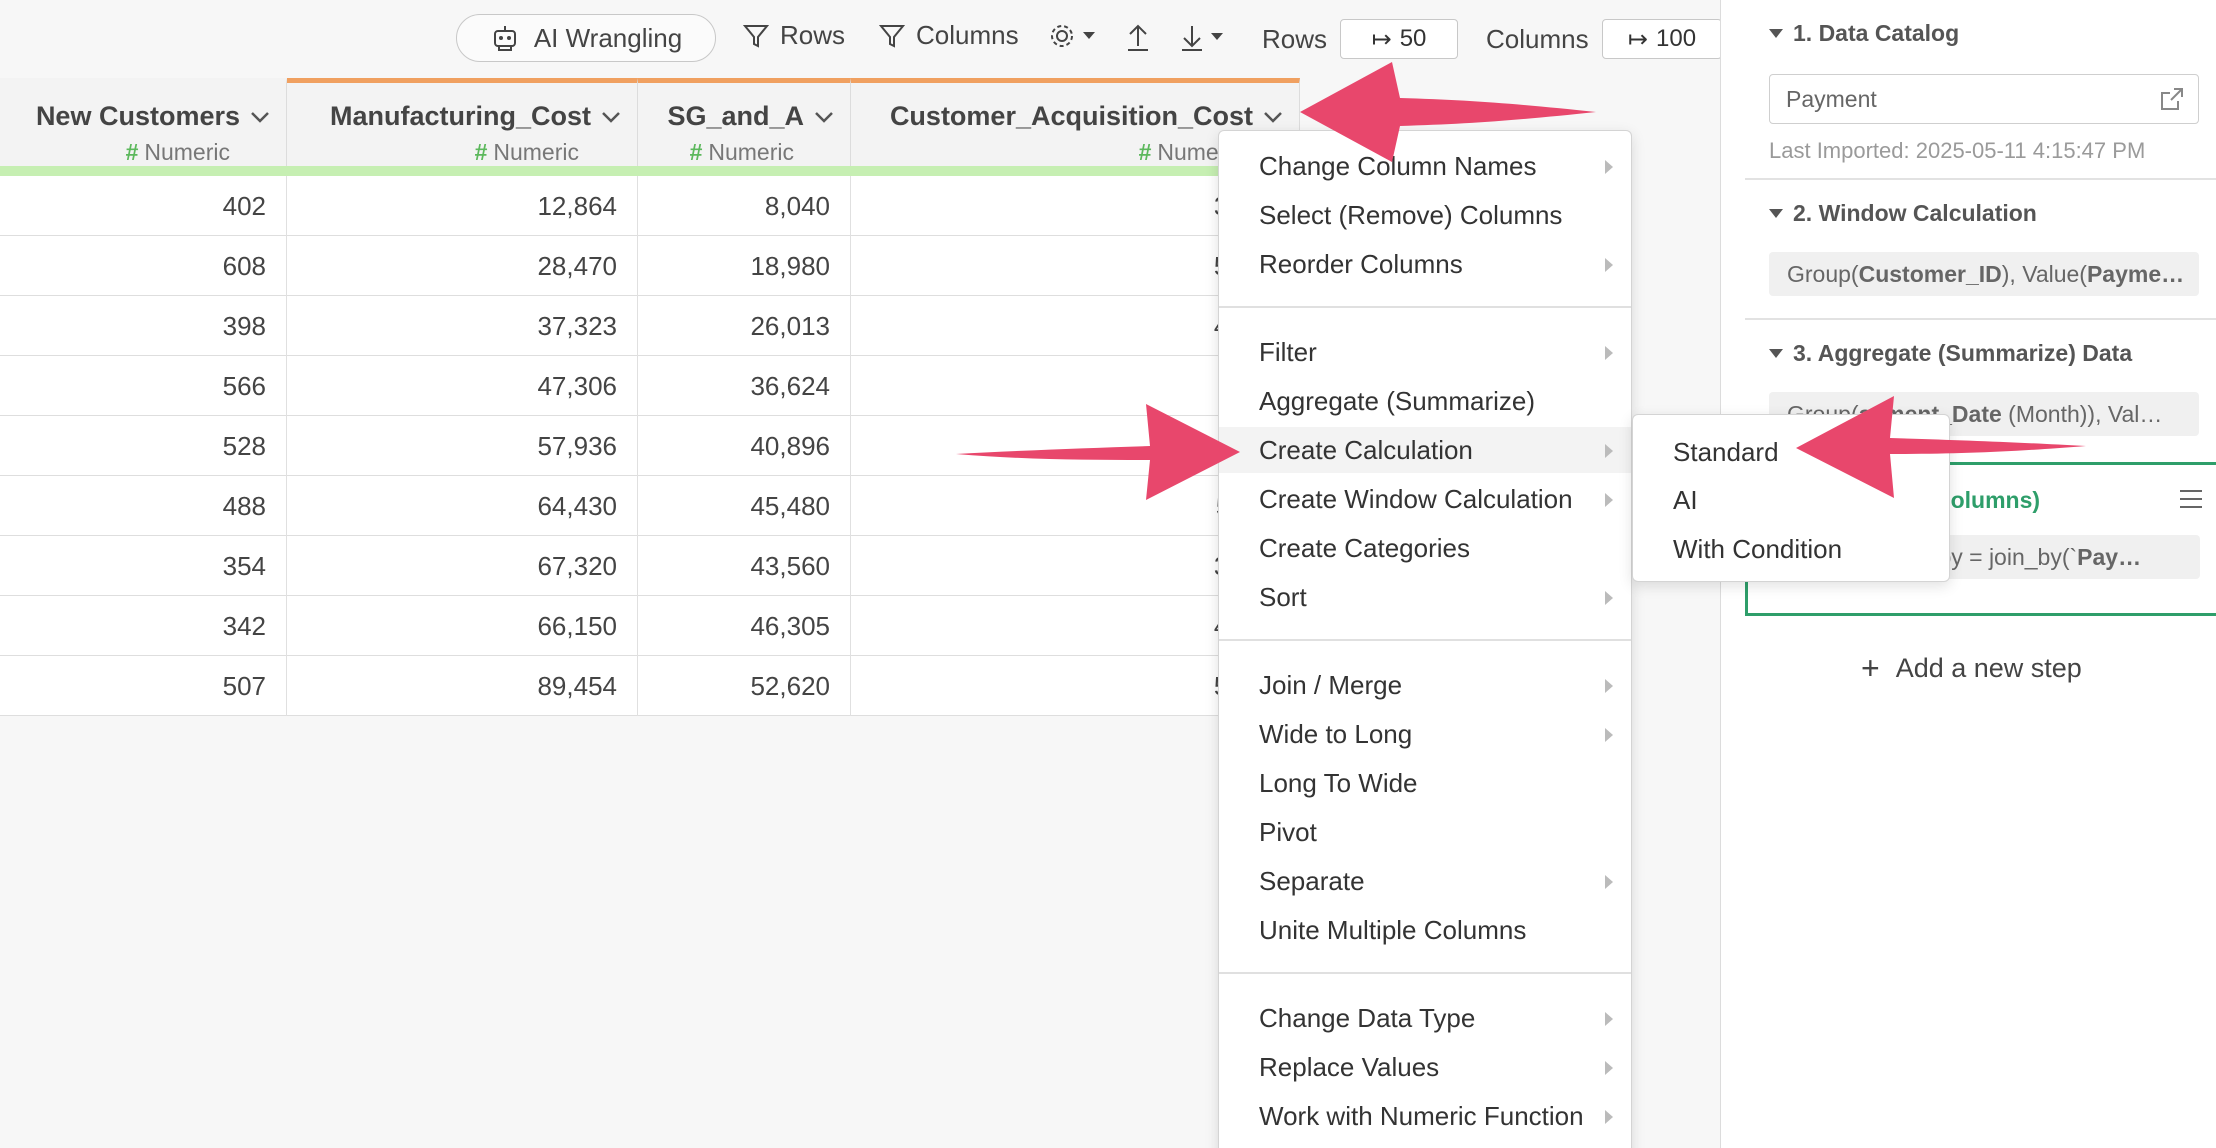  I want to click on table-cell: 36,624, so click(744, 386).